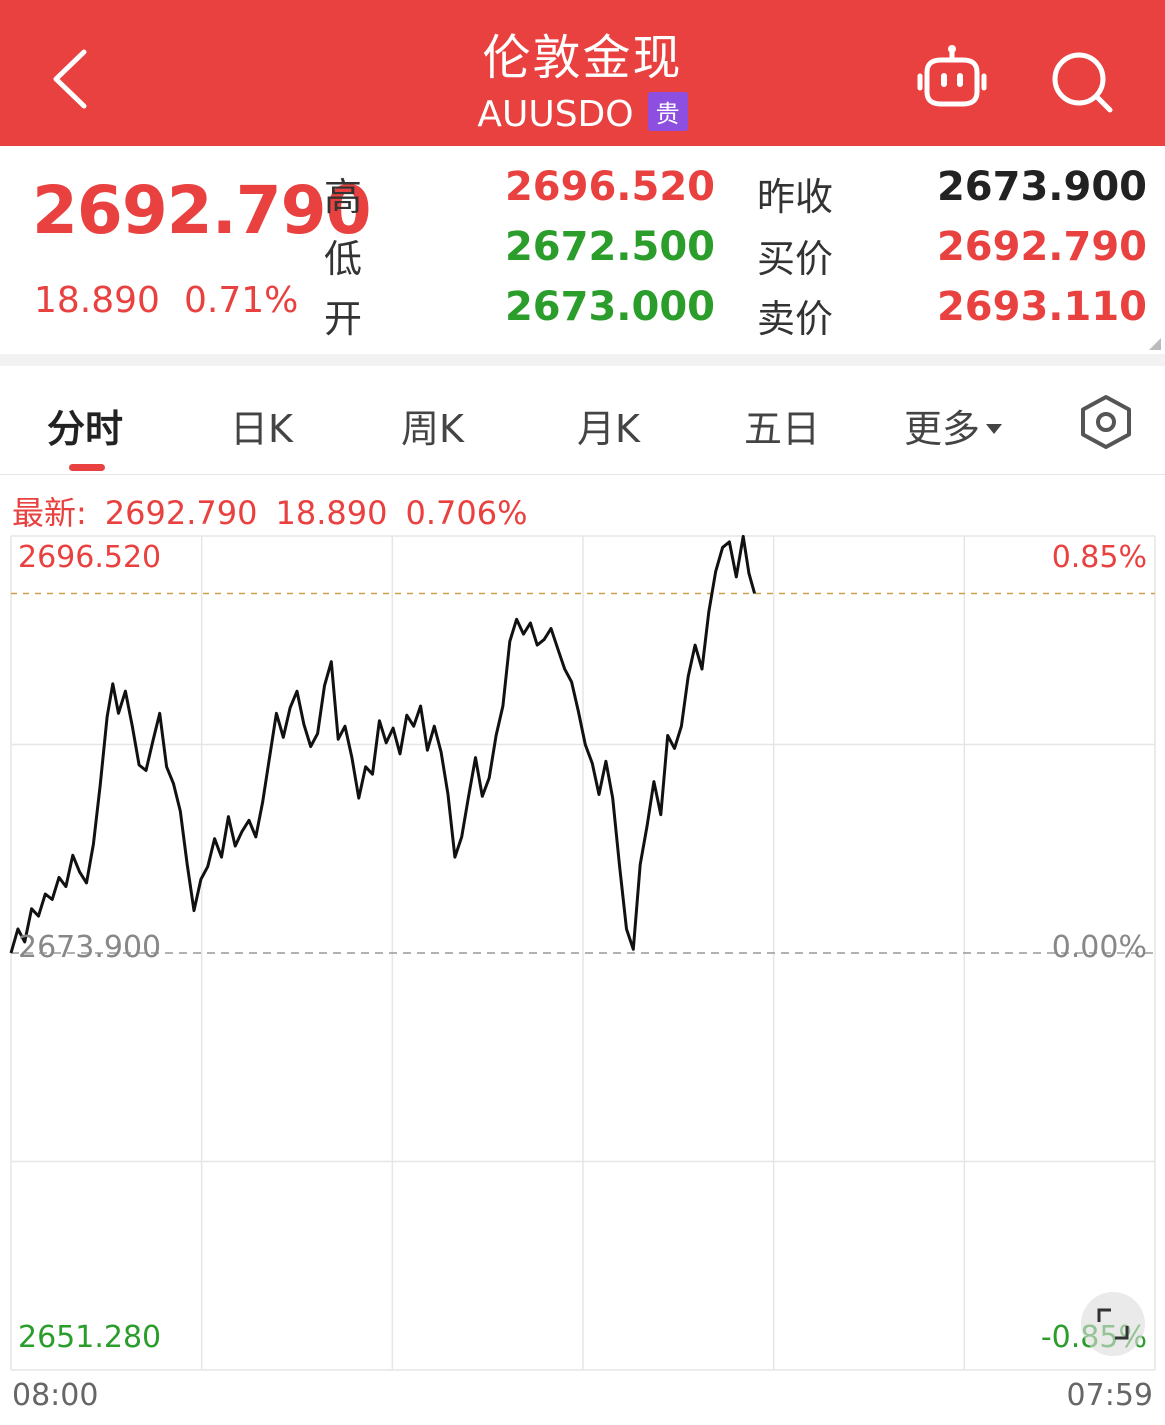 The image size is (1165, 1425). I want to click on expand-quote-corner-icon, so click(1155, 344).